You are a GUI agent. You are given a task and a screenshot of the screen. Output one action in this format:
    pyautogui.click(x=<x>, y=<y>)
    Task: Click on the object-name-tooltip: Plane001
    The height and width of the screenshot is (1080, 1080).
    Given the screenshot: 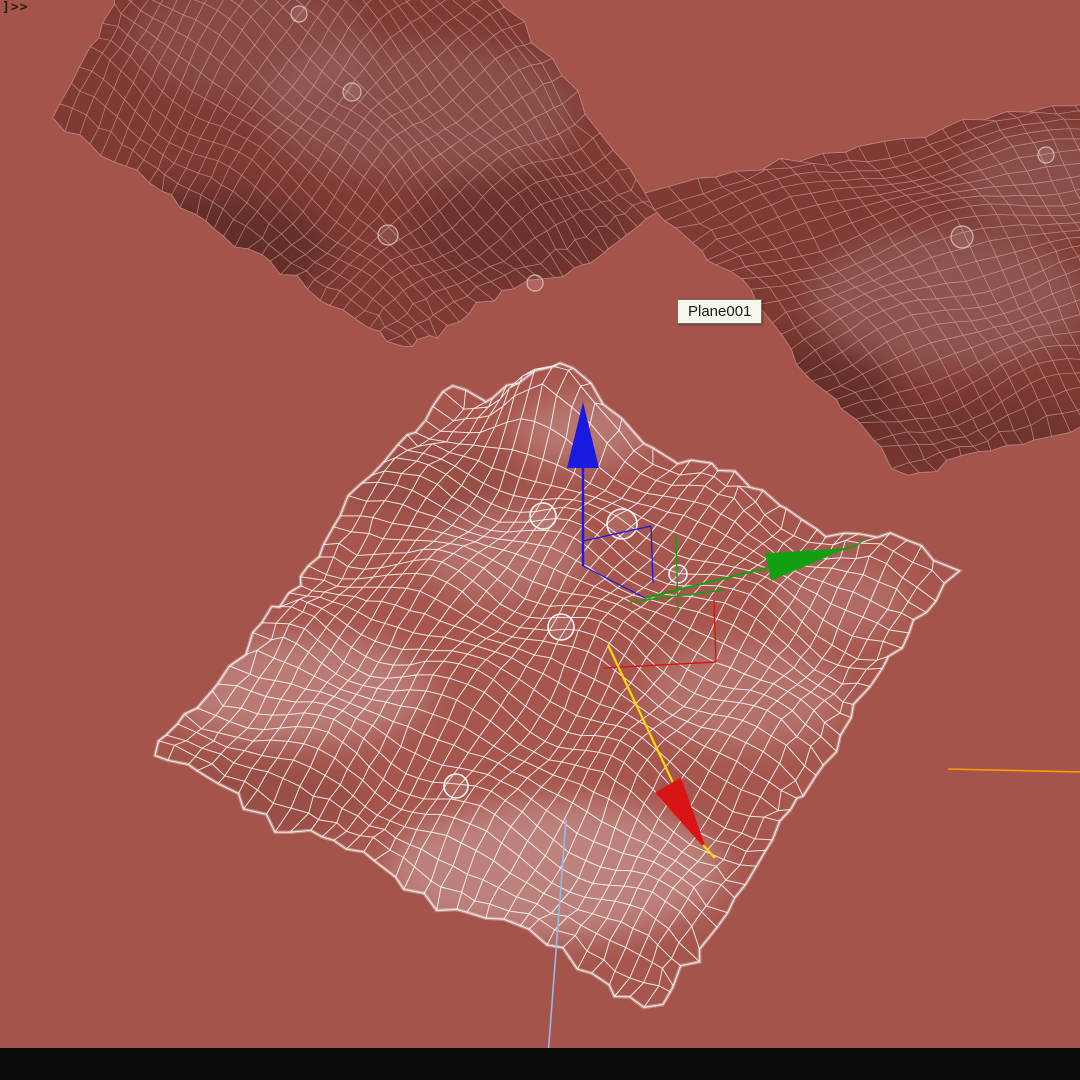 What is the action you would take?
    pyautogui.click(x=720, y=311)
    